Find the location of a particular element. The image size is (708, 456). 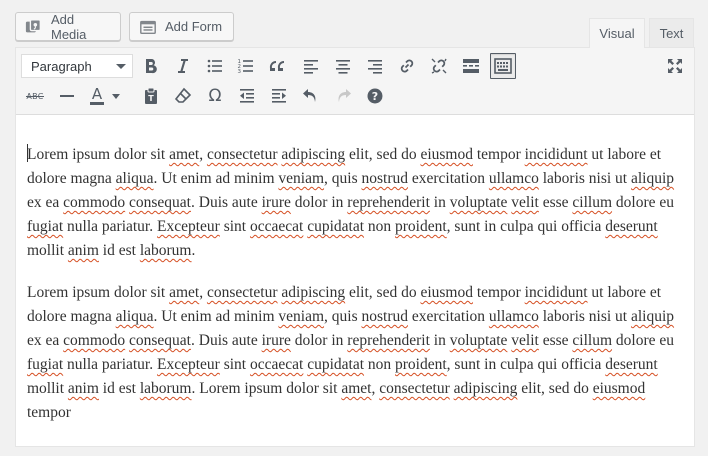

bold-icon is located at coordinates (151, 66).